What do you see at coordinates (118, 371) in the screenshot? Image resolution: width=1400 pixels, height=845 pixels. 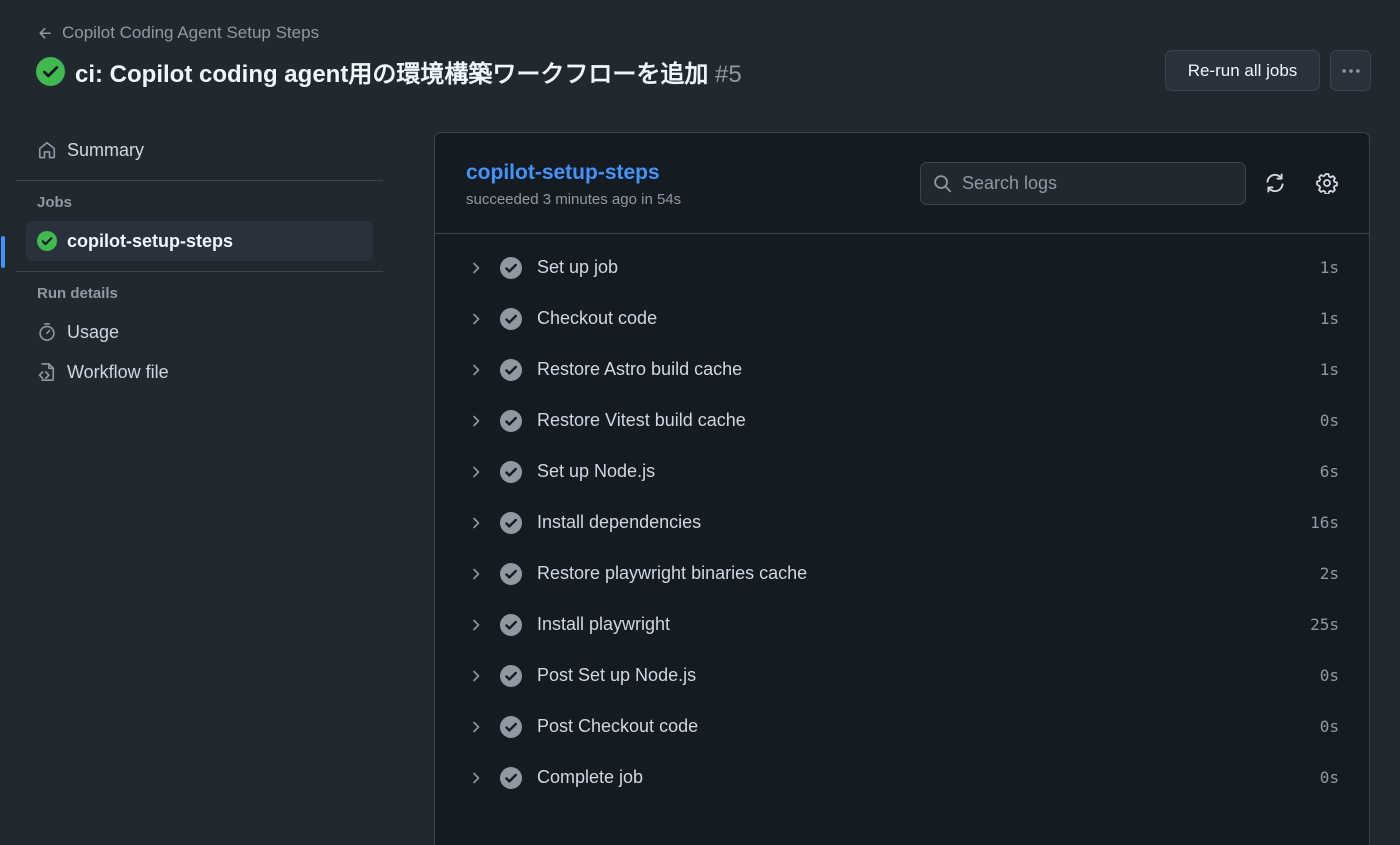 I see `sidebar-item-label: Workflow file` at bounding box center [118, 371].